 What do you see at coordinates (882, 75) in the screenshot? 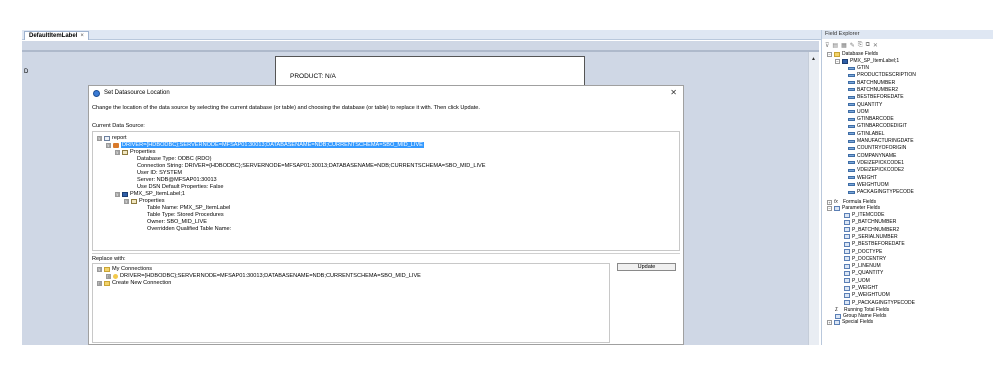
I see `database-field-item: PRODUCTDESCRIPTION` at bounding box center [882, 75].